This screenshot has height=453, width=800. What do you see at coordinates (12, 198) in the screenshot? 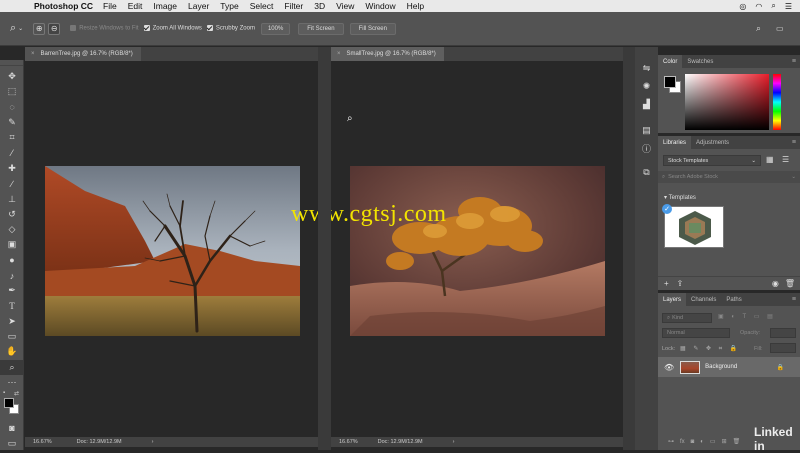
I see `clone-stamp-tool-icon: ⊥` at bounding box center [12, 198].